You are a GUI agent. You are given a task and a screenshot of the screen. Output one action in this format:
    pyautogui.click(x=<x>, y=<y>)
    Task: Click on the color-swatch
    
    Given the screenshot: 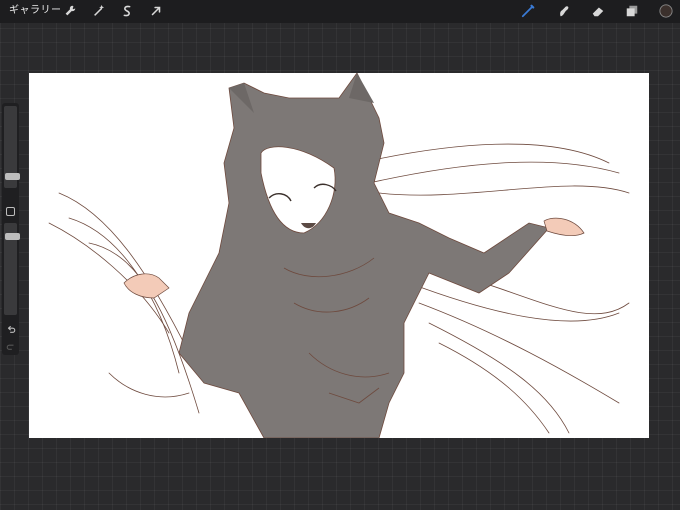 What is the action you would take?
    pyautogui.click(x=666, y=11)
    